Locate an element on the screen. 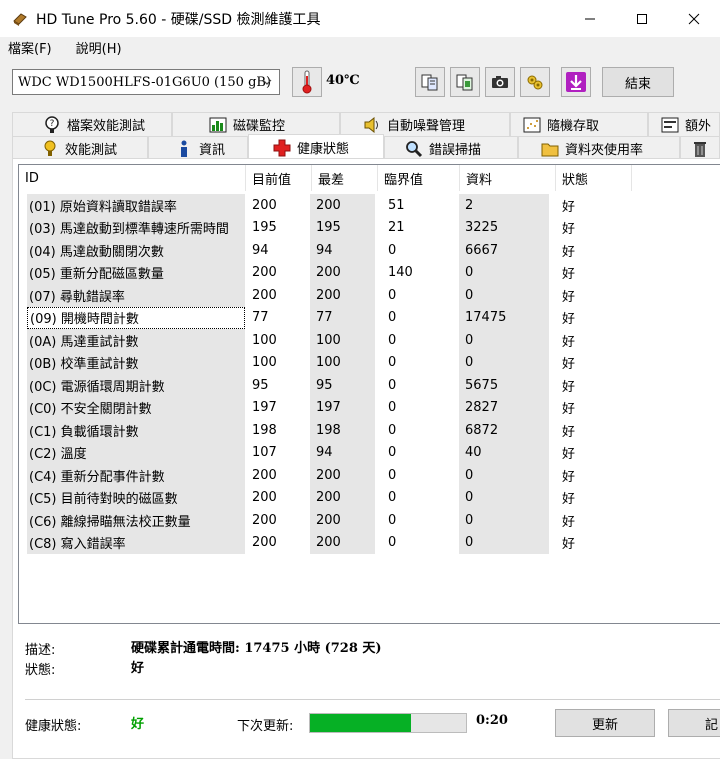 This screenshot has width=720, height=759. table-row: (09) 開機時間計數 77 77 0 17475 好 is located at coordinates (369, 317).